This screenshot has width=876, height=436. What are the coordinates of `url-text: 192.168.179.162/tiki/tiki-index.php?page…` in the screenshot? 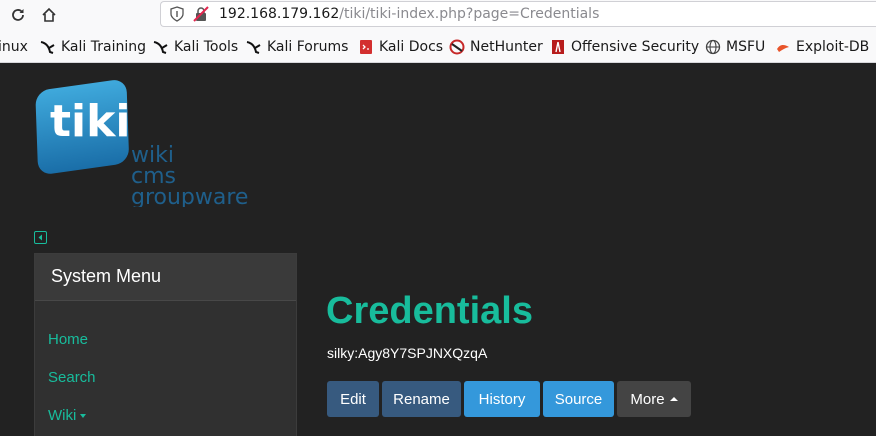 It's located at (409, 14).